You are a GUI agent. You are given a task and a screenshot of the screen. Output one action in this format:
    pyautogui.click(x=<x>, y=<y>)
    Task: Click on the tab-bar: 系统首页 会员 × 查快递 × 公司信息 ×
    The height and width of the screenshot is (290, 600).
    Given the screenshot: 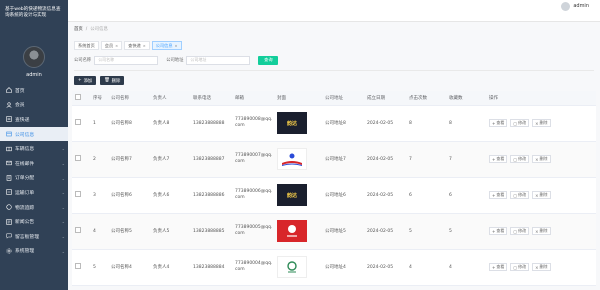 What is the action you would take?
    pyautogui.click(x=128, y=45)
    